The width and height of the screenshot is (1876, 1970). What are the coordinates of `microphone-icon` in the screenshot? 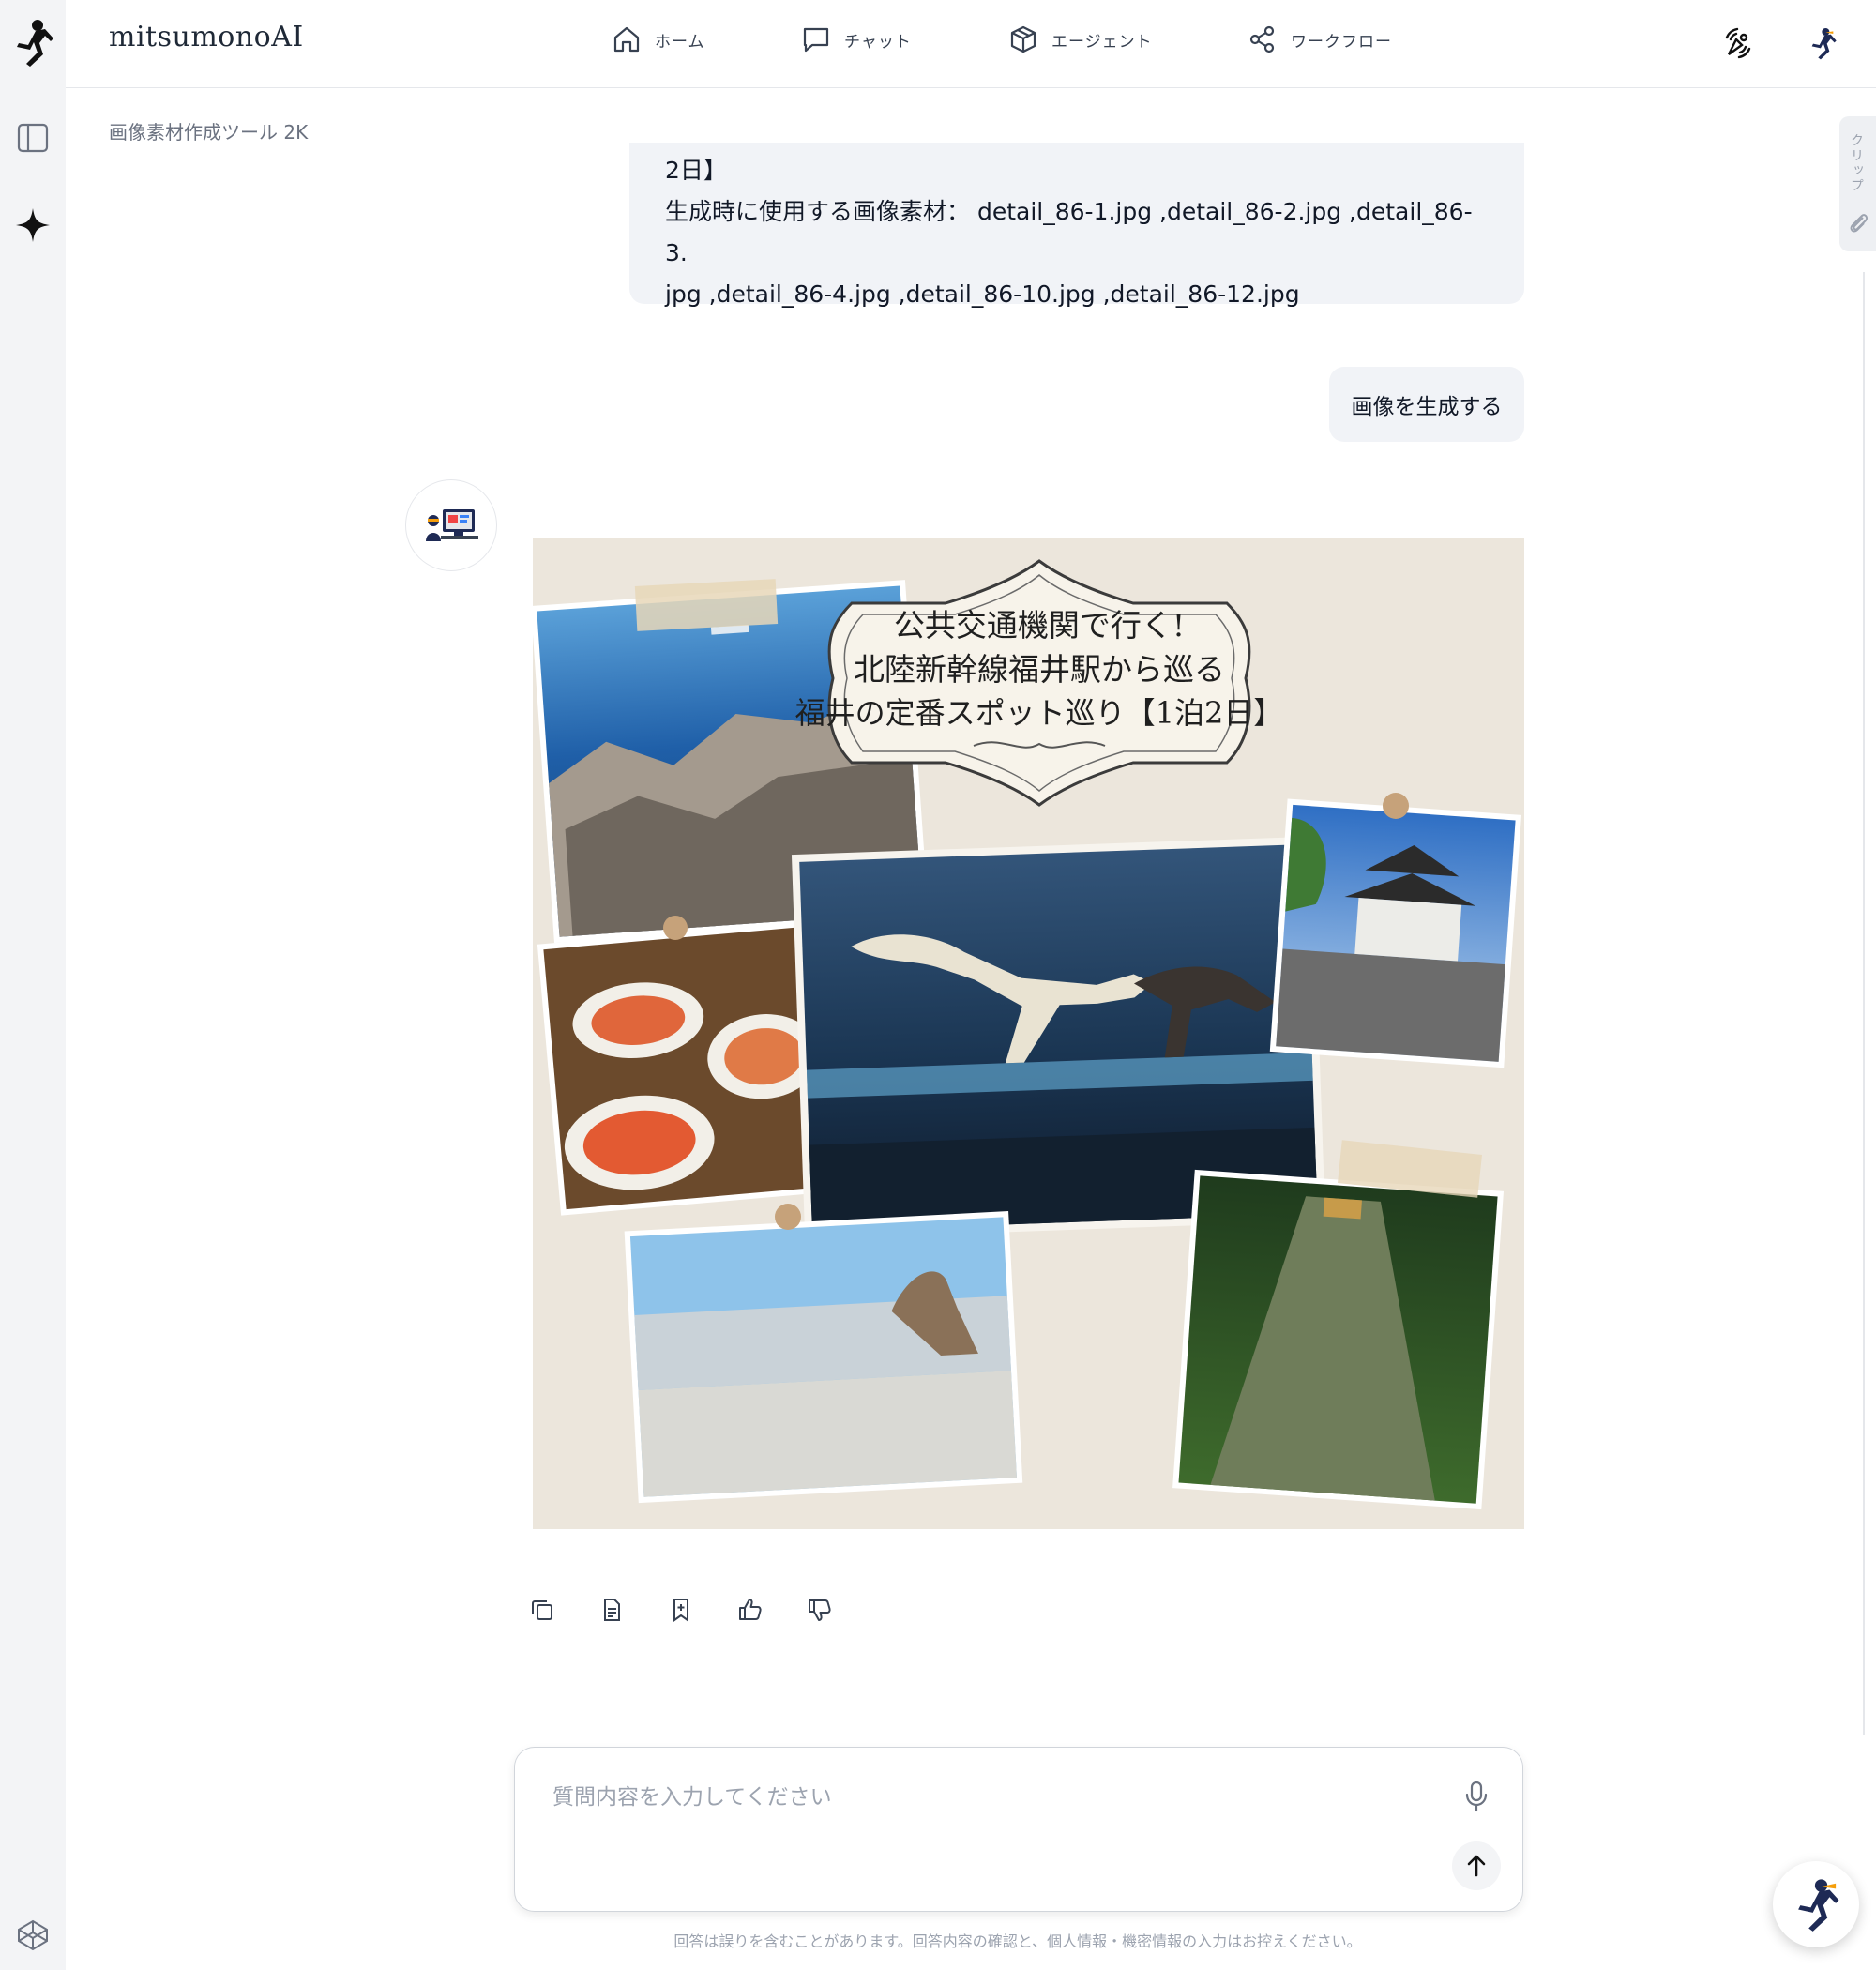 It's located at (1476, 1797).